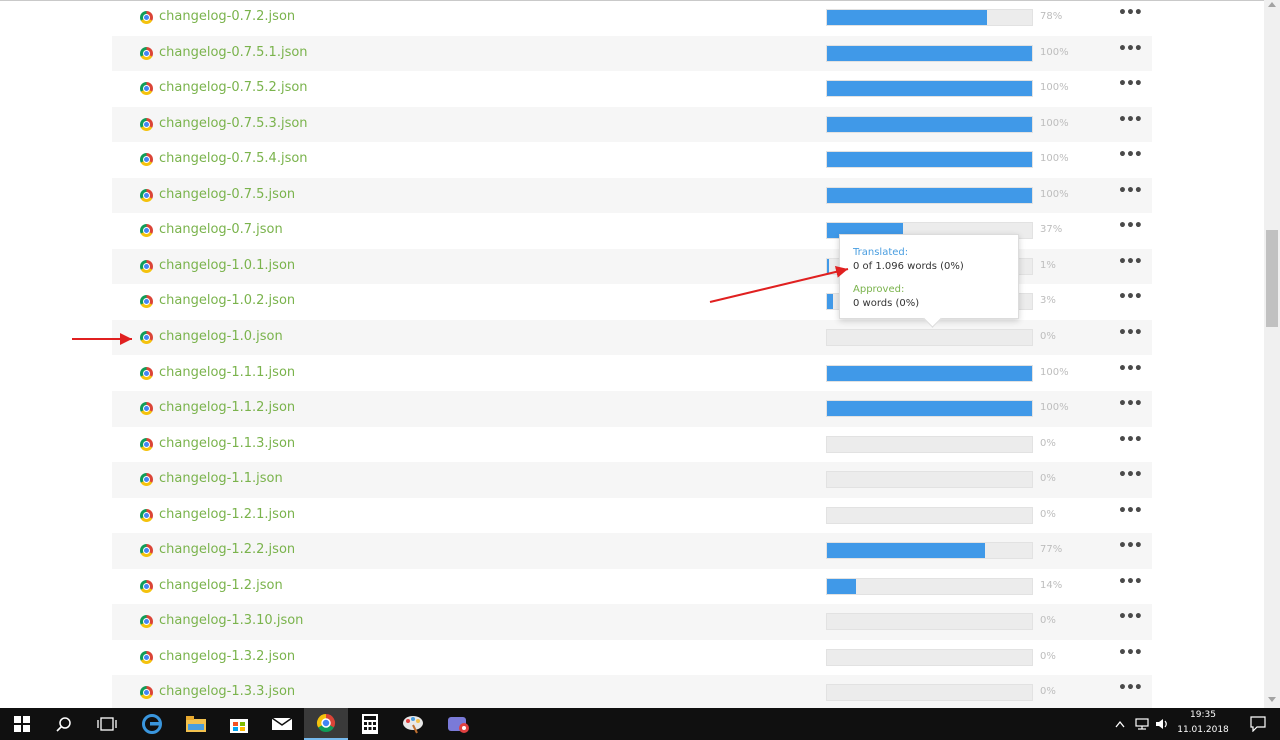 The width and height of the screenshot is (1280, 740). I want to click on scrollbar-thumb, so click(1272, 278).